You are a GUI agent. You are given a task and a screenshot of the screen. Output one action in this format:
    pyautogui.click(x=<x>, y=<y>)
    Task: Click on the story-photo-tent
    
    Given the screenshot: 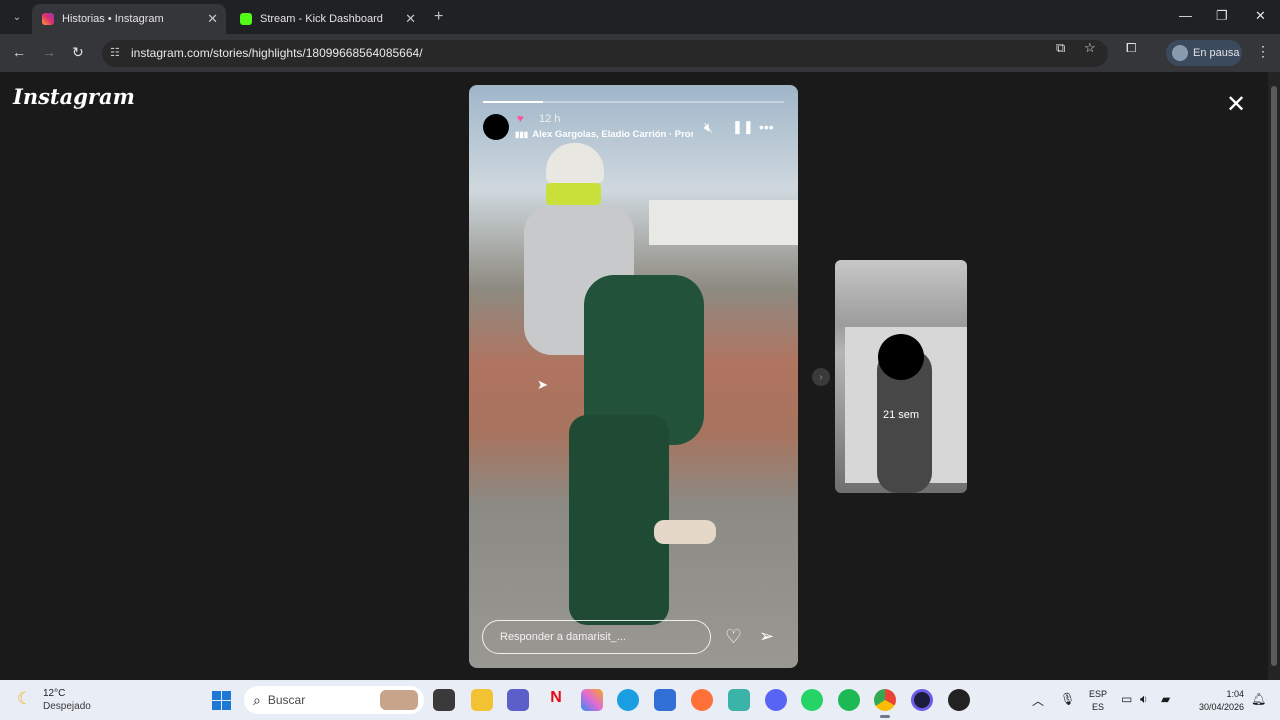 What is the action you would take?
    pyautogui.click(x=723, y=222)
    